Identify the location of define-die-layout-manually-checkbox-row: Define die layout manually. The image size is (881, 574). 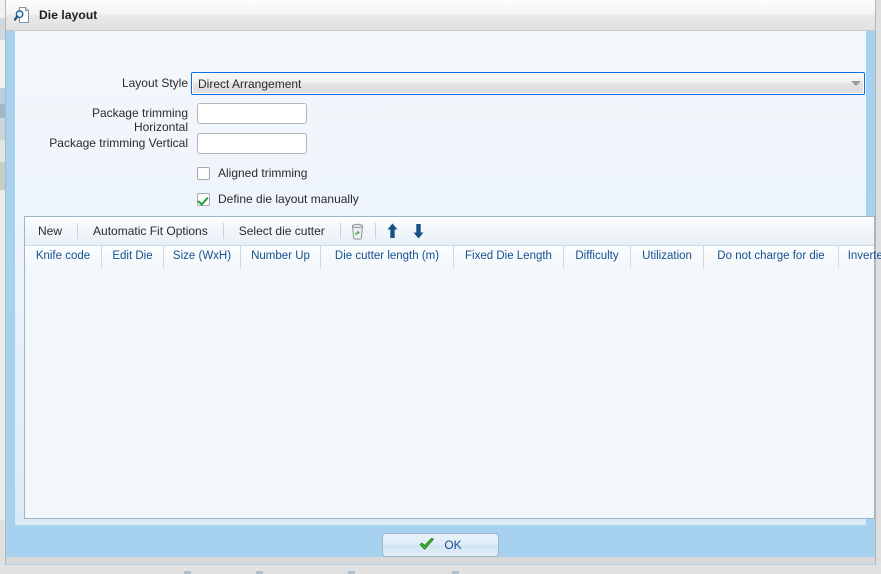
(278, 199).